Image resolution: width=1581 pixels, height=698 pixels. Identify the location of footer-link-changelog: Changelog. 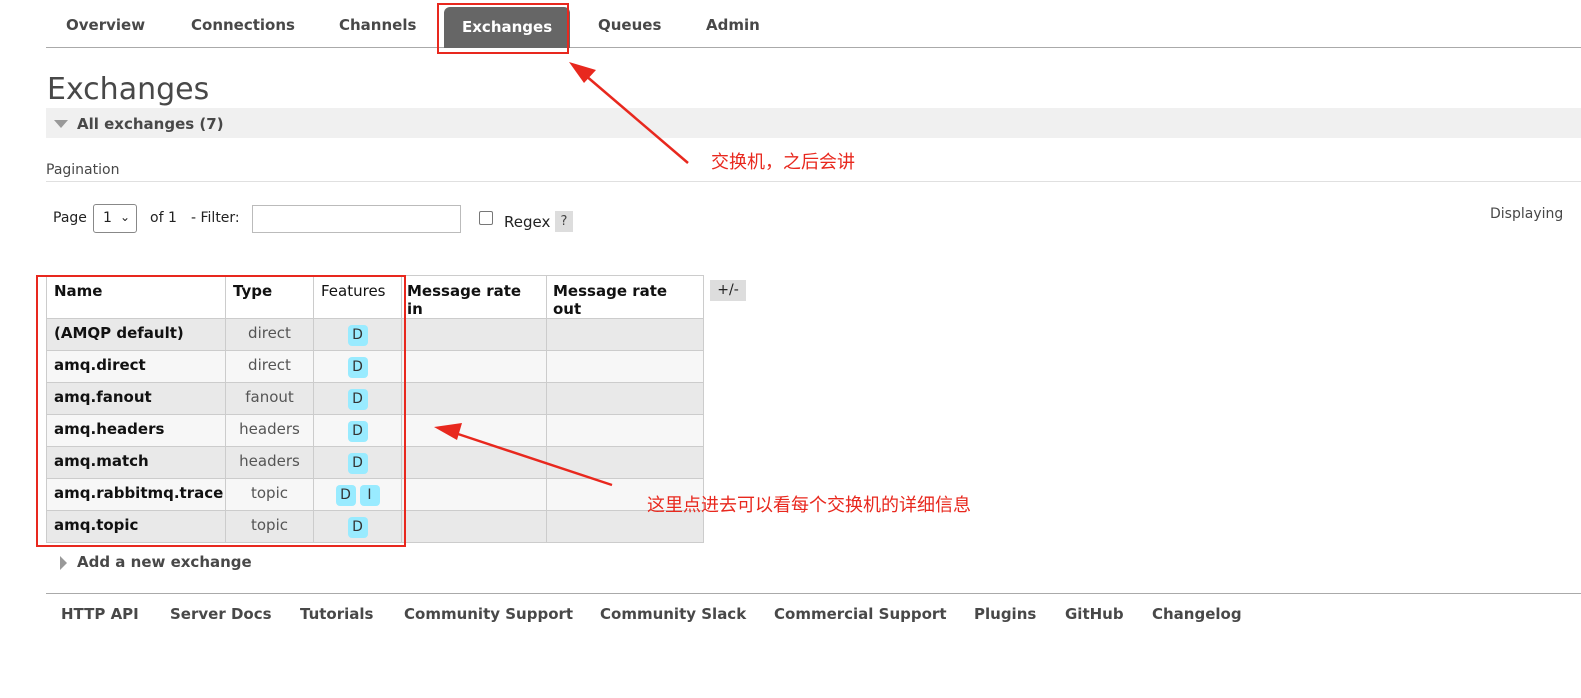
(1197, 614).